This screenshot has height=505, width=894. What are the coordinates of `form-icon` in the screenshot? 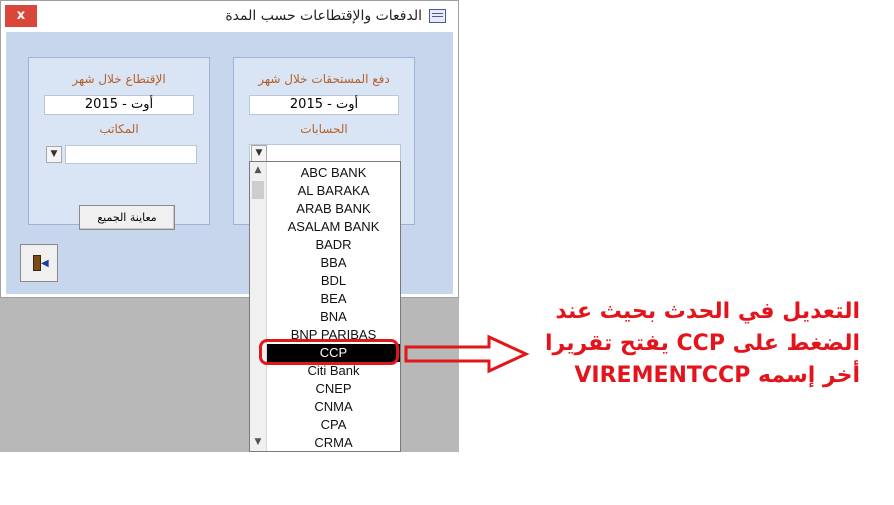 It's located at (437, 16).